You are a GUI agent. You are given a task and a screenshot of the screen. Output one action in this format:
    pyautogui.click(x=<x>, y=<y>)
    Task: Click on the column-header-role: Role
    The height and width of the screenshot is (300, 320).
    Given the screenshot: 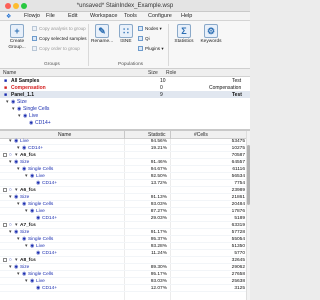 What is the action you would take?
    pyautogui.click(x=171, y=73)
    